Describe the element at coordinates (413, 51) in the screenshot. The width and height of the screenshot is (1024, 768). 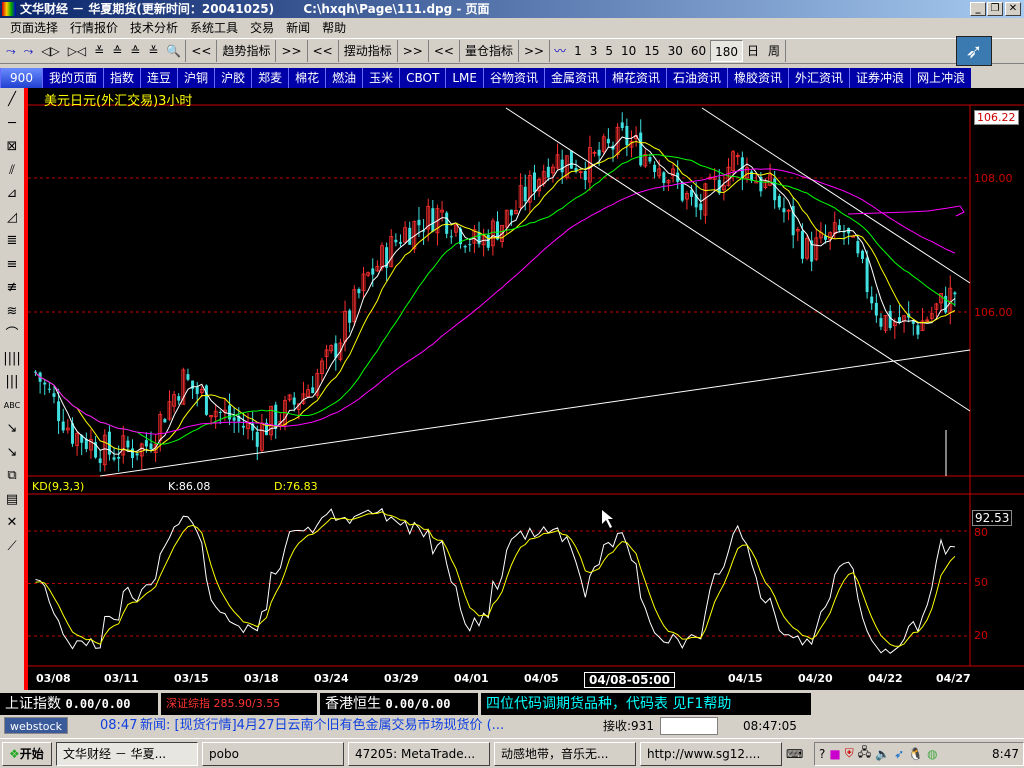
I see `oscillator-next-button: >>` at that location.